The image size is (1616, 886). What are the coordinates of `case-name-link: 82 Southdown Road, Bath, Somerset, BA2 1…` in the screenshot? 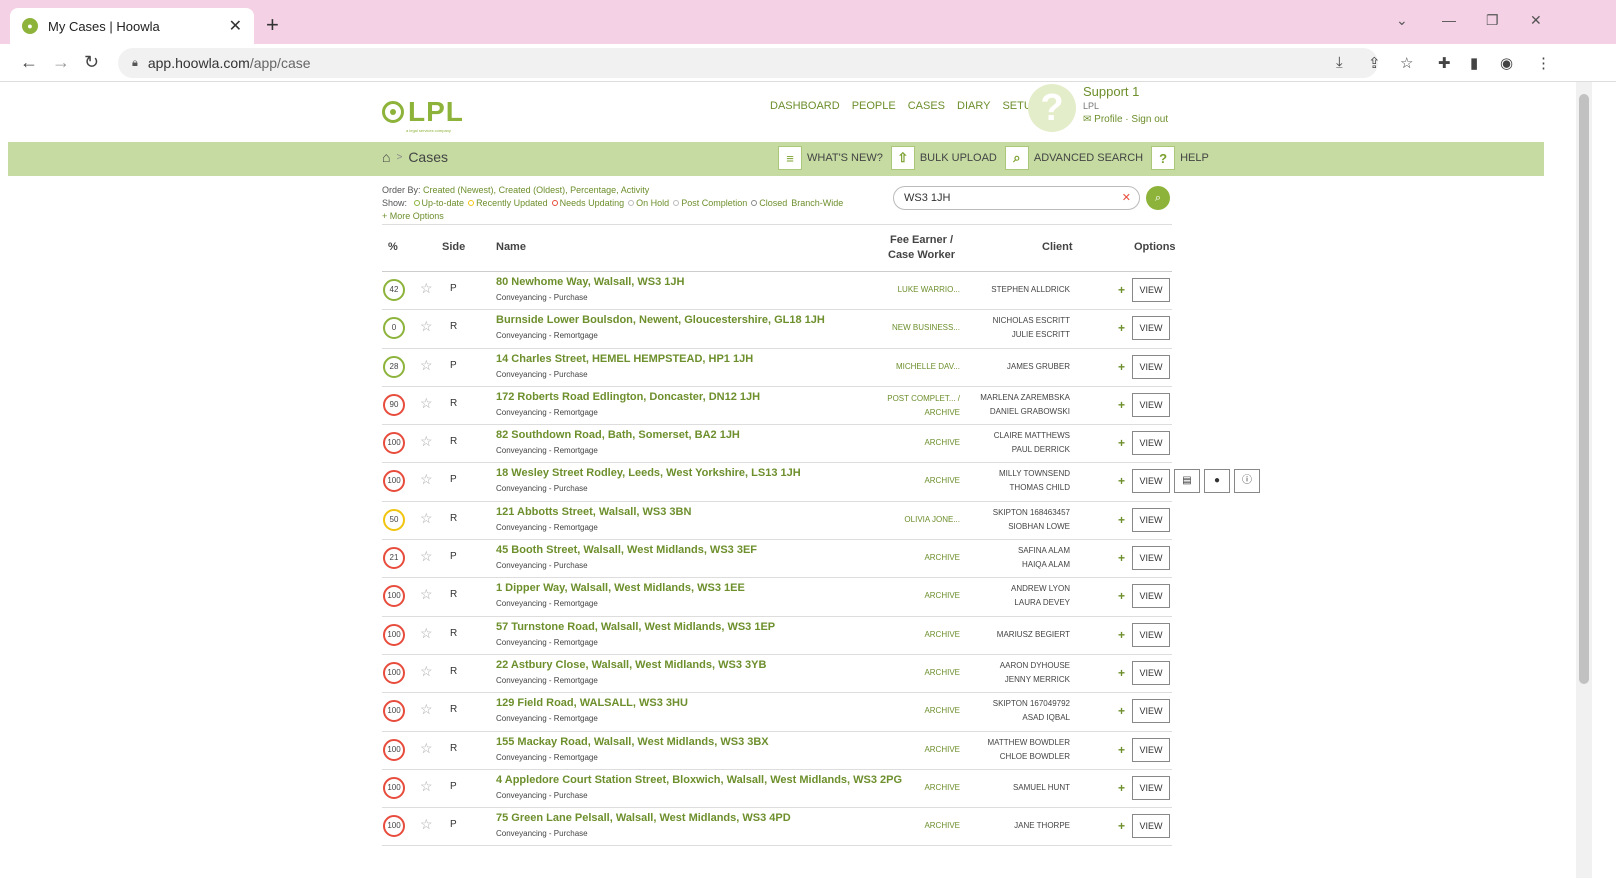 It's located at (618, 435).